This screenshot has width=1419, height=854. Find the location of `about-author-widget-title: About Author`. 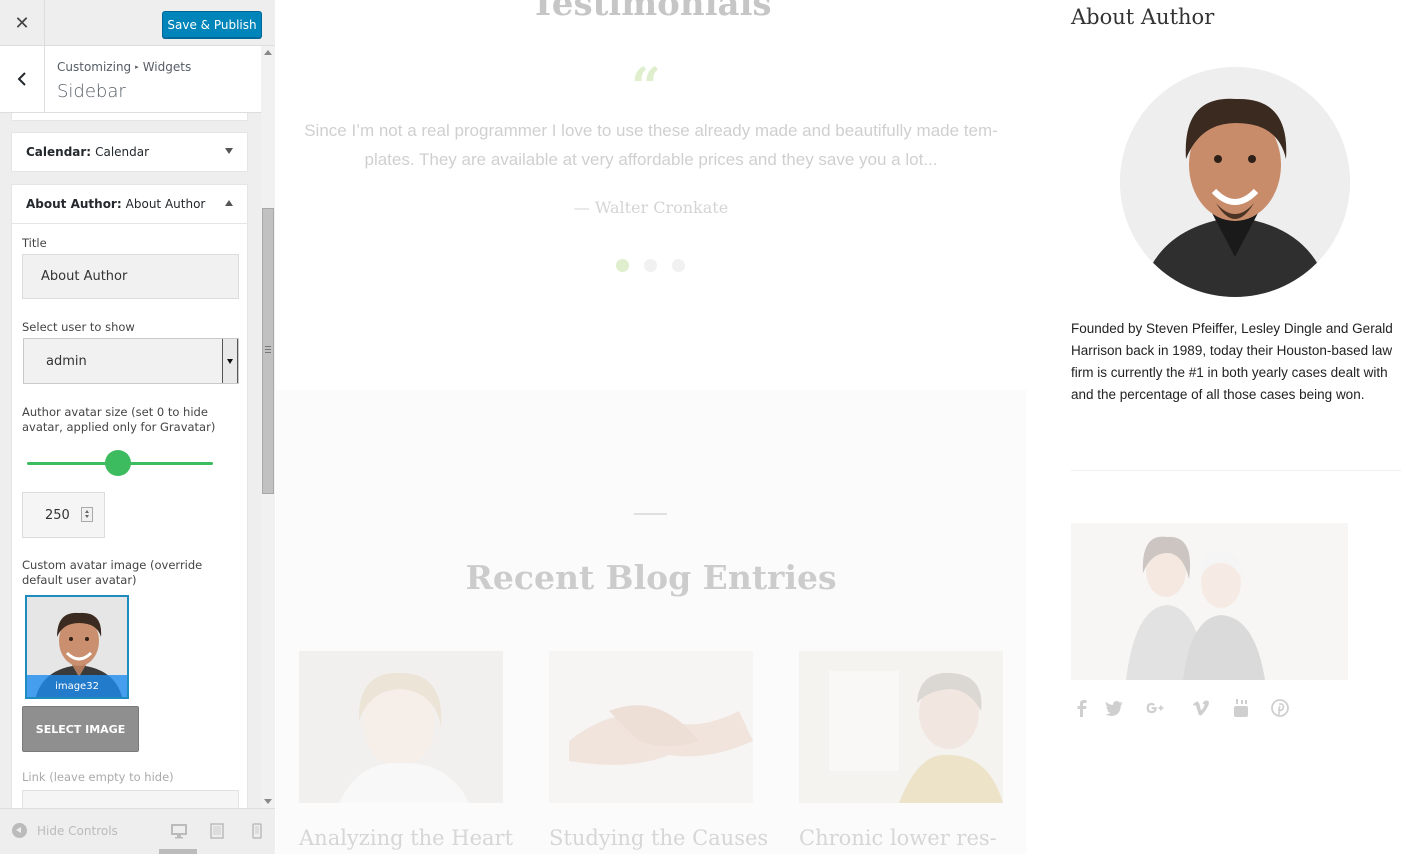

about-author-widget-title: About Author is located at coordinates (1143, 17).